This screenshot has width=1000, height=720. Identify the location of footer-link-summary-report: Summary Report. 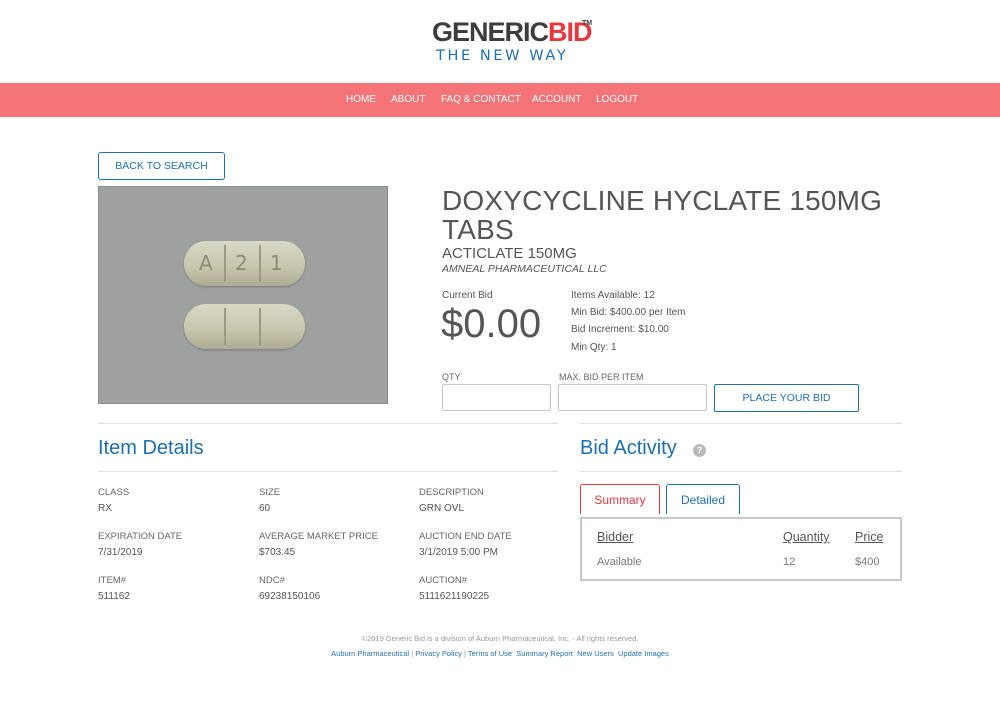
(544, 653).